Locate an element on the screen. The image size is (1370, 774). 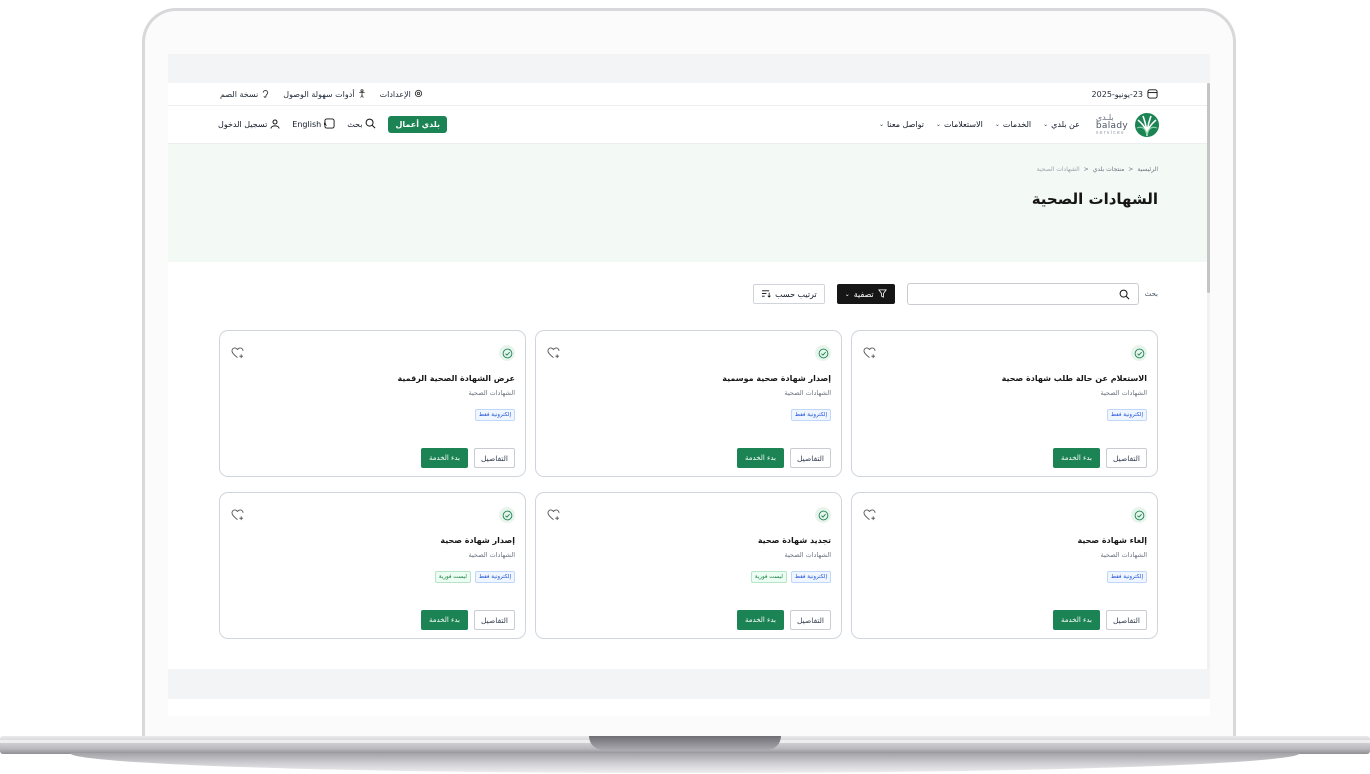
nav-item-label: الاستعلامات is located at coordinates (963, 124).